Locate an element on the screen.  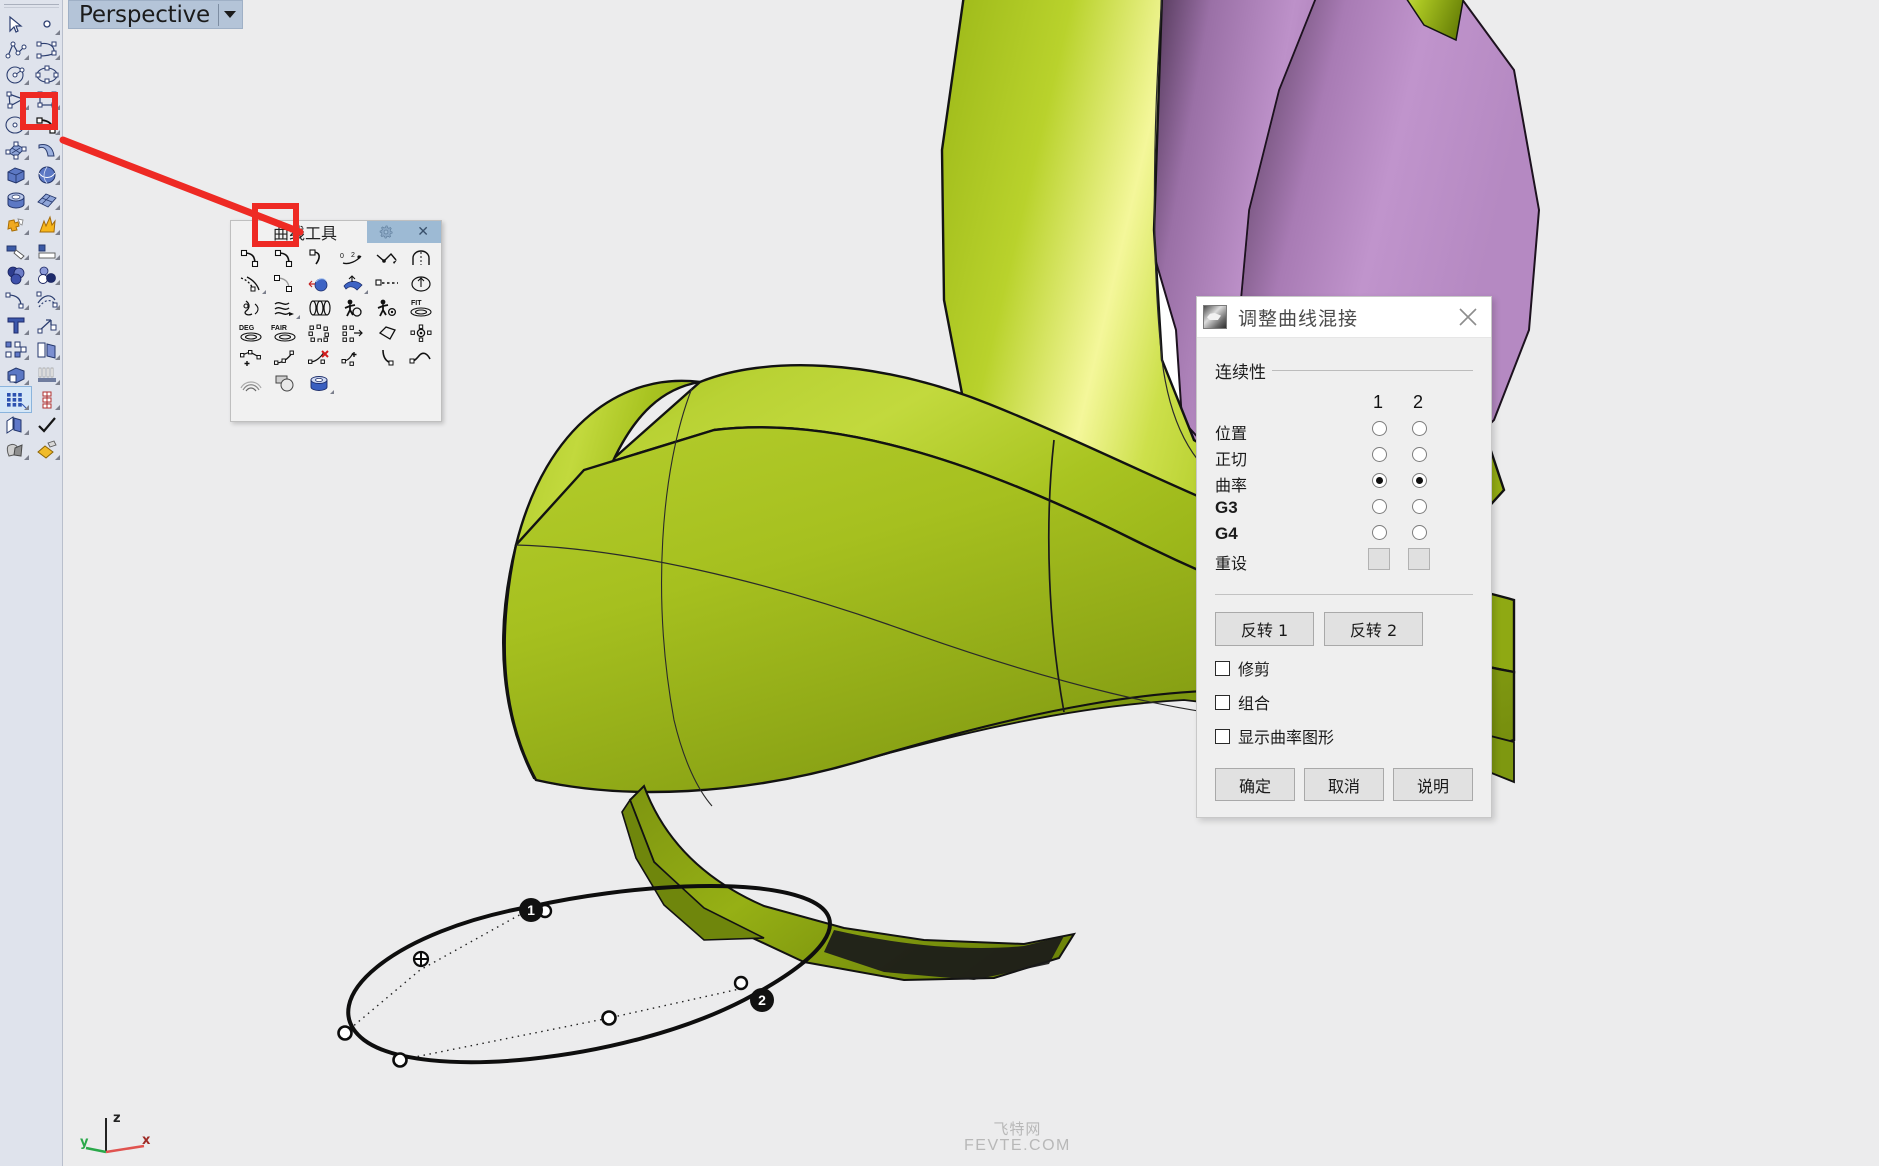
curvature-graph-tool is located at coordinates (251, 382).